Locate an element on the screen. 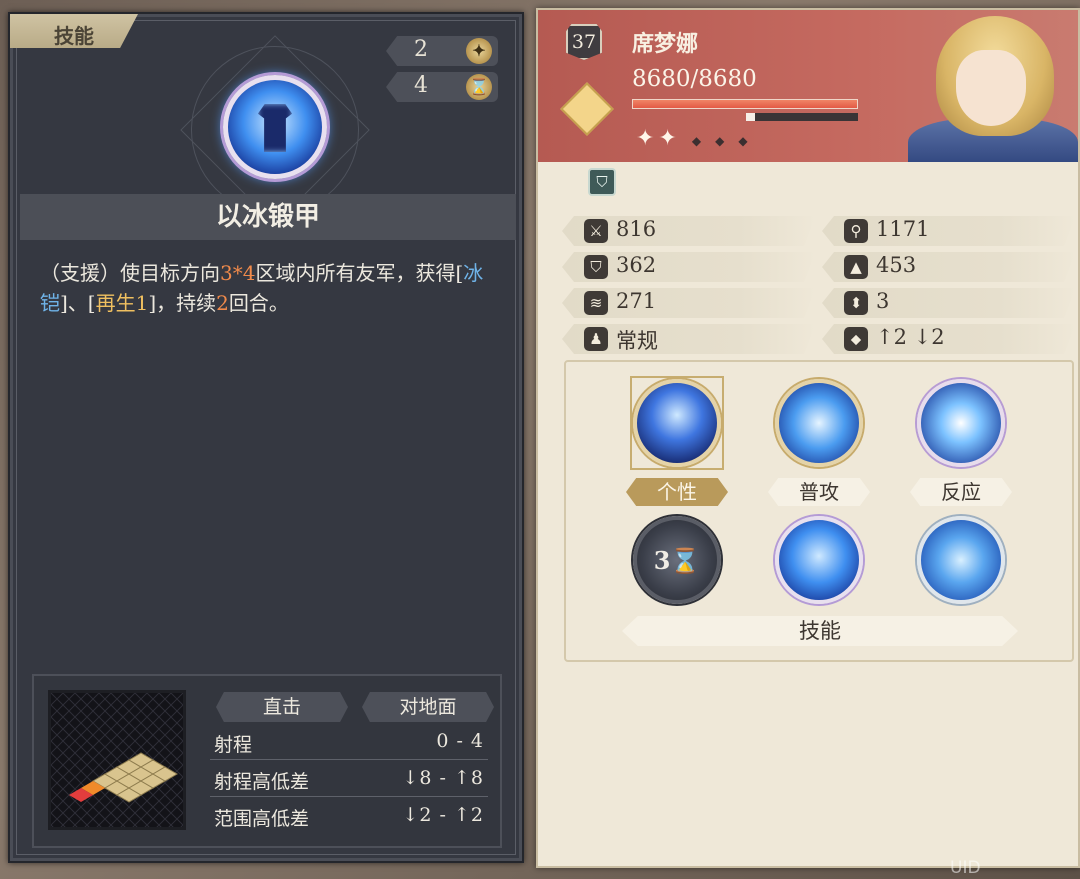 The image size is (1080, 879). skill-cooldown-badge: 4 ⌛ is located at coordinates (442, 87).